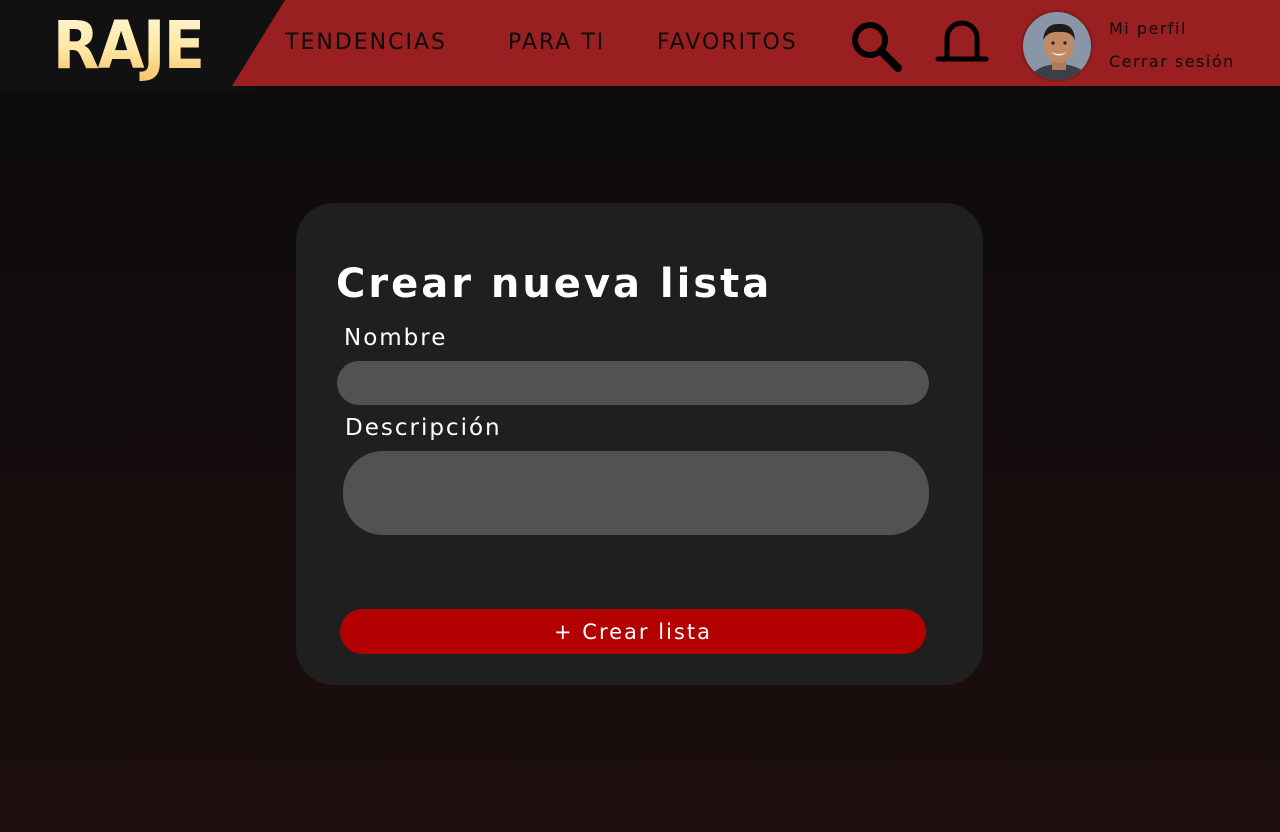 The image size is (1280, 832). Describe the element at coordinates (633, 383) in the screenshot. I see `name-input` at that location.